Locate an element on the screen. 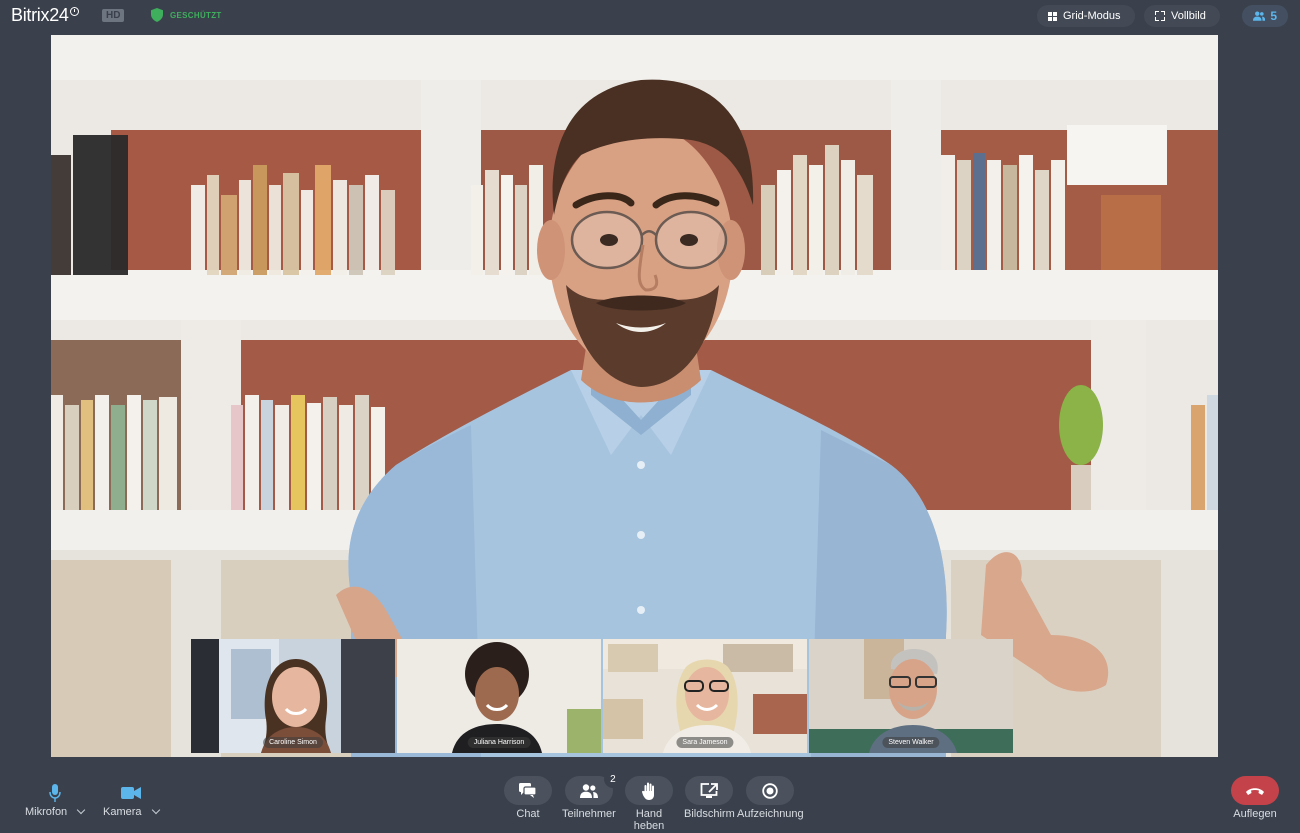  record-button-circle is located at coordinates (770, 790).